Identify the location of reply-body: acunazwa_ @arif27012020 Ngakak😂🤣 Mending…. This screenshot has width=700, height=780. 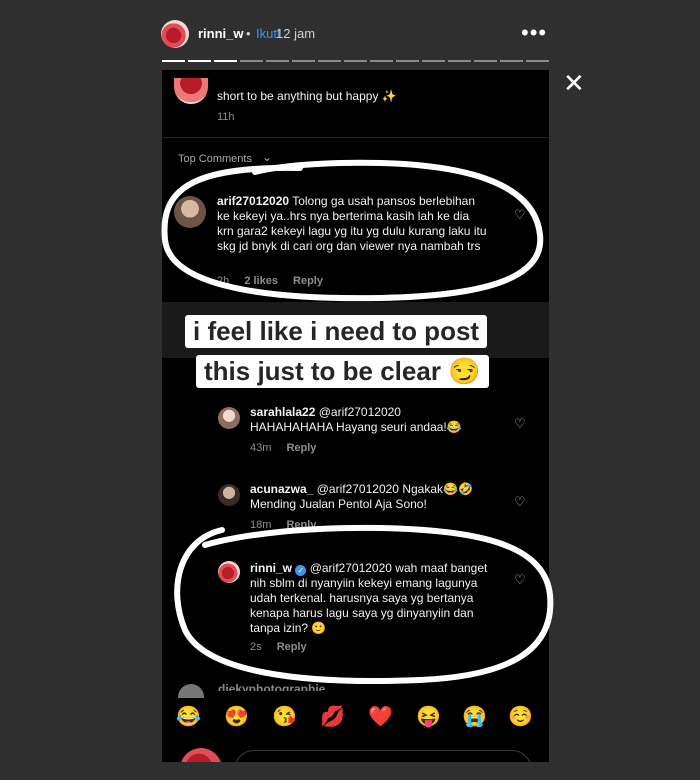
(380, 497).